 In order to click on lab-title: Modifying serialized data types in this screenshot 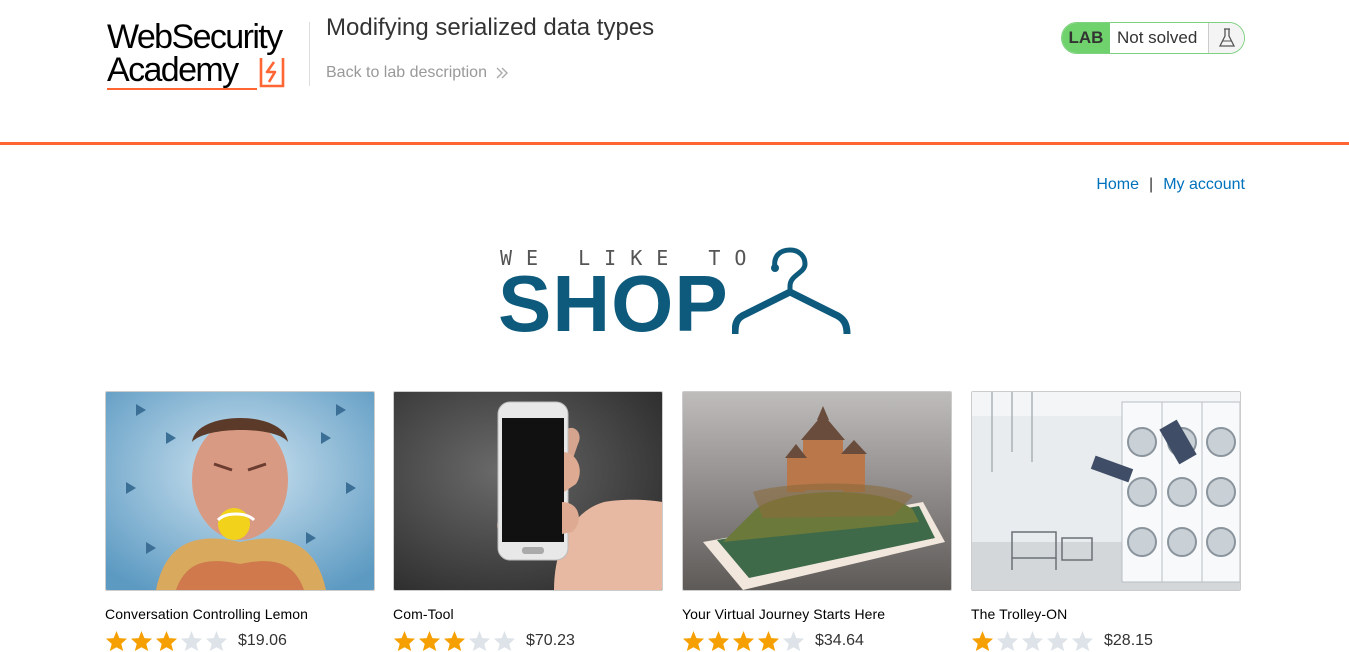, I will do `click(490, 27)`.